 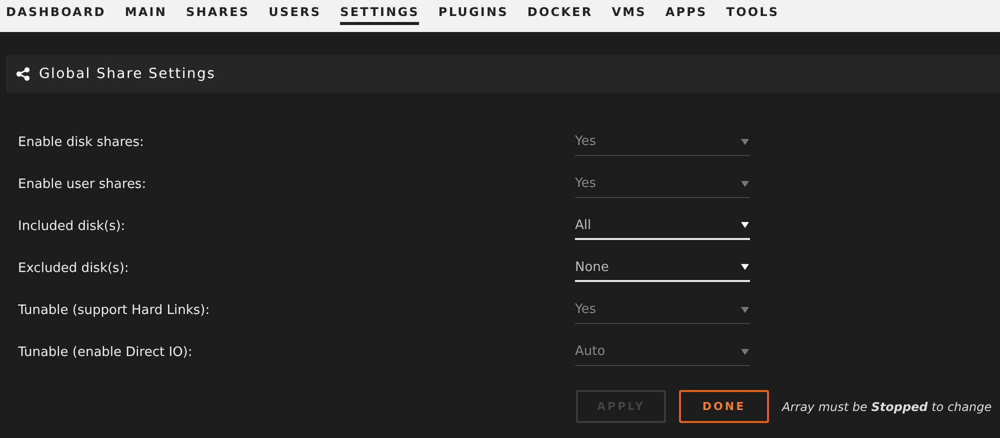 I want to click on setting-dropdown: None, so click(x=662, y=268).